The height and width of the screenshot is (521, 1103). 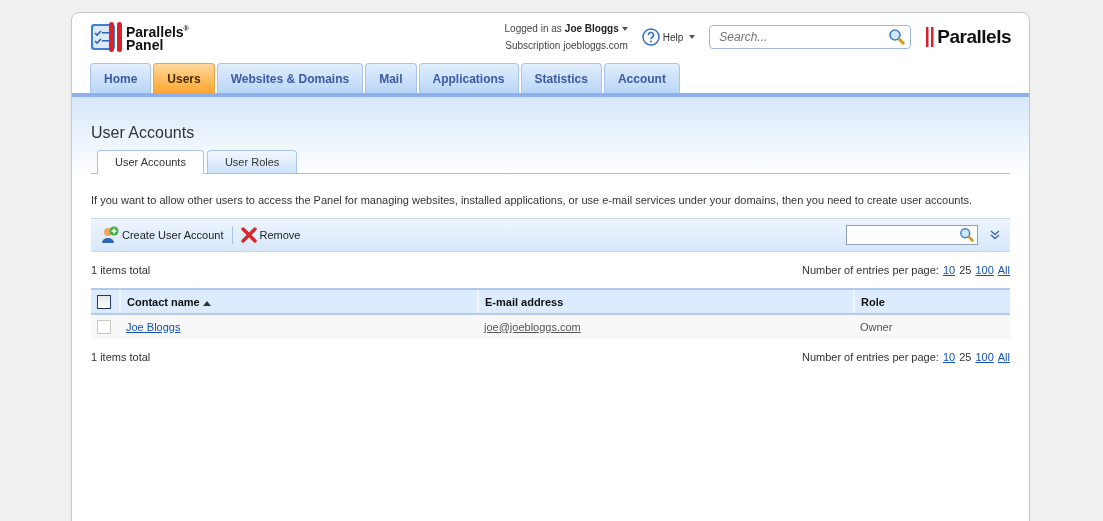 What do you see at coordinates (143, 133) in the screenshot?
I see `page-title: User Accounts` at bounding box center [143, 133].